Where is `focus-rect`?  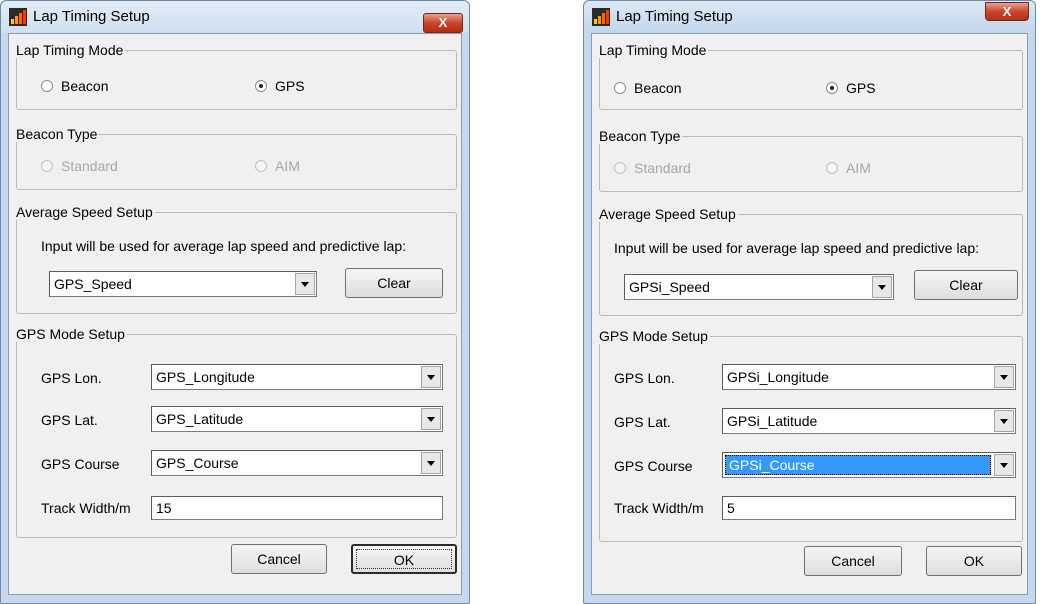
focus-rect is located at coordinates (404, 559).